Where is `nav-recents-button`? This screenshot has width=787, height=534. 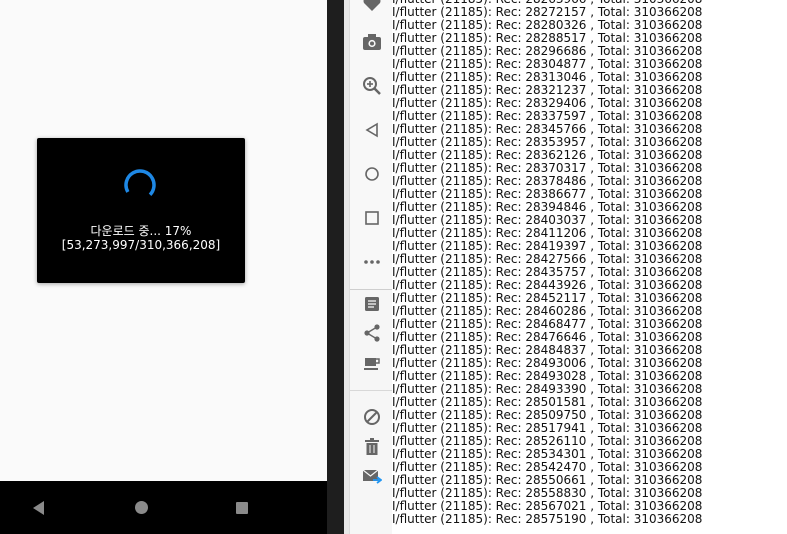
nav-recents-button is located at coordinates (242, 507).